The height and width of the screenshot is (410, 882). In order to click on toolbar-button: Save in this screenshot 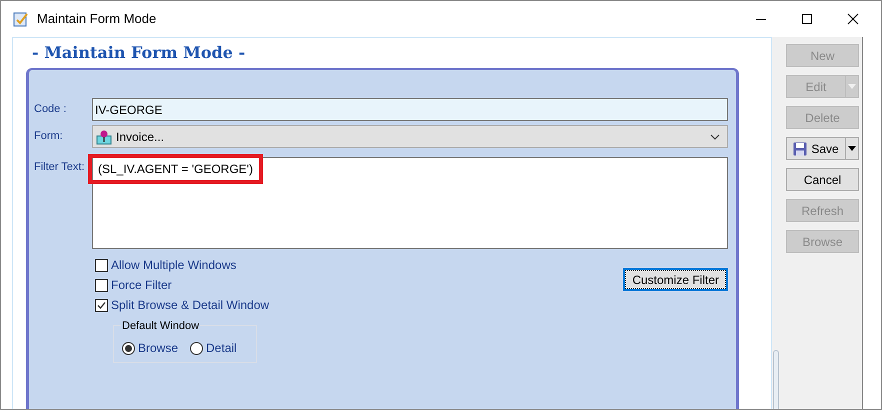, I will do `click(816, 148)`.